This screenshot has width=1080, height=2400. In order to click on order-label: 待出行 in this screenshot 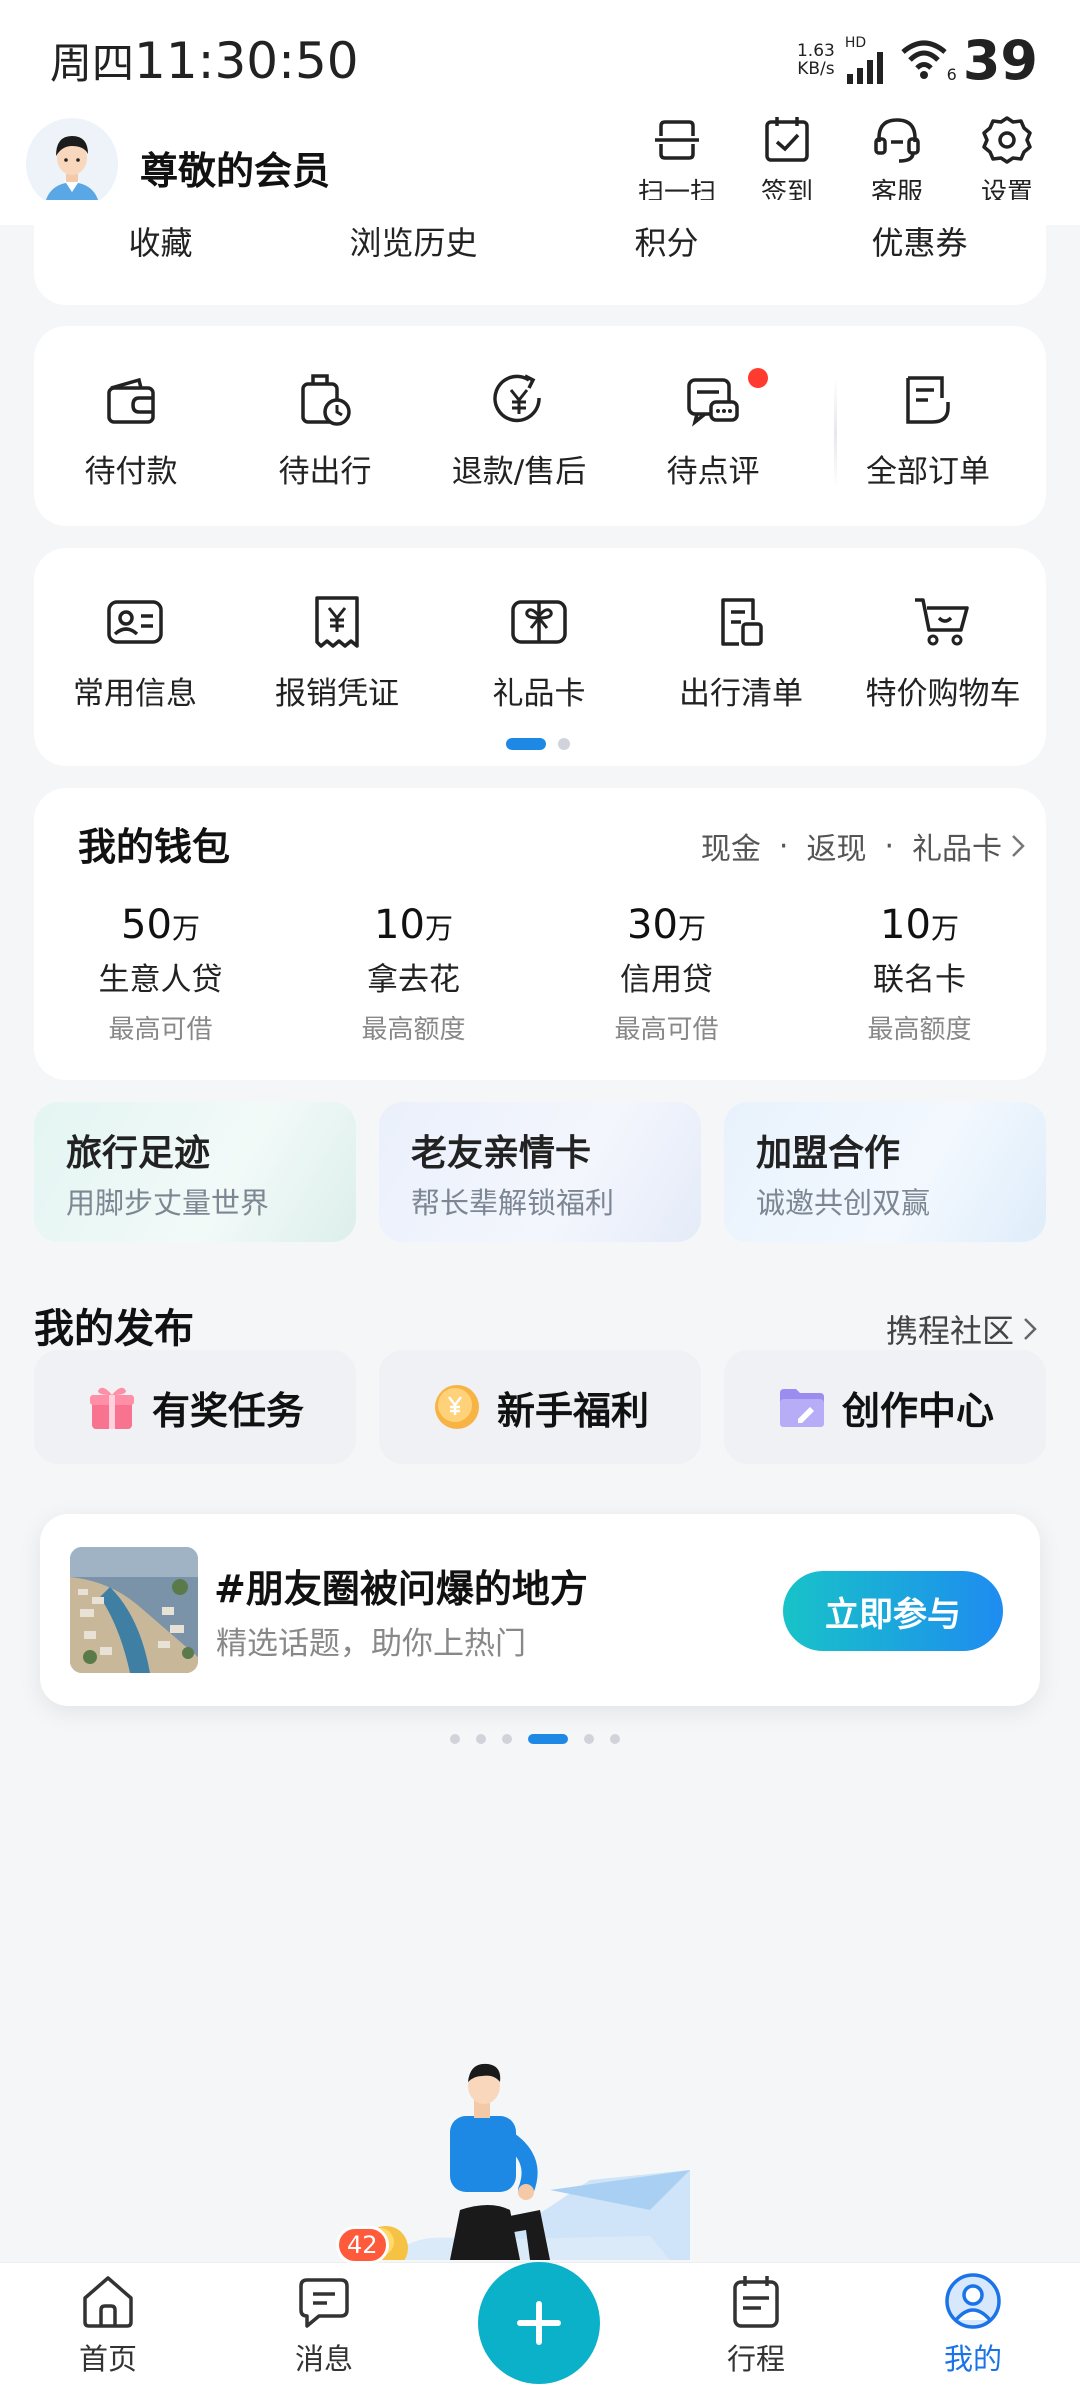, I will do `click(325, 472)`.